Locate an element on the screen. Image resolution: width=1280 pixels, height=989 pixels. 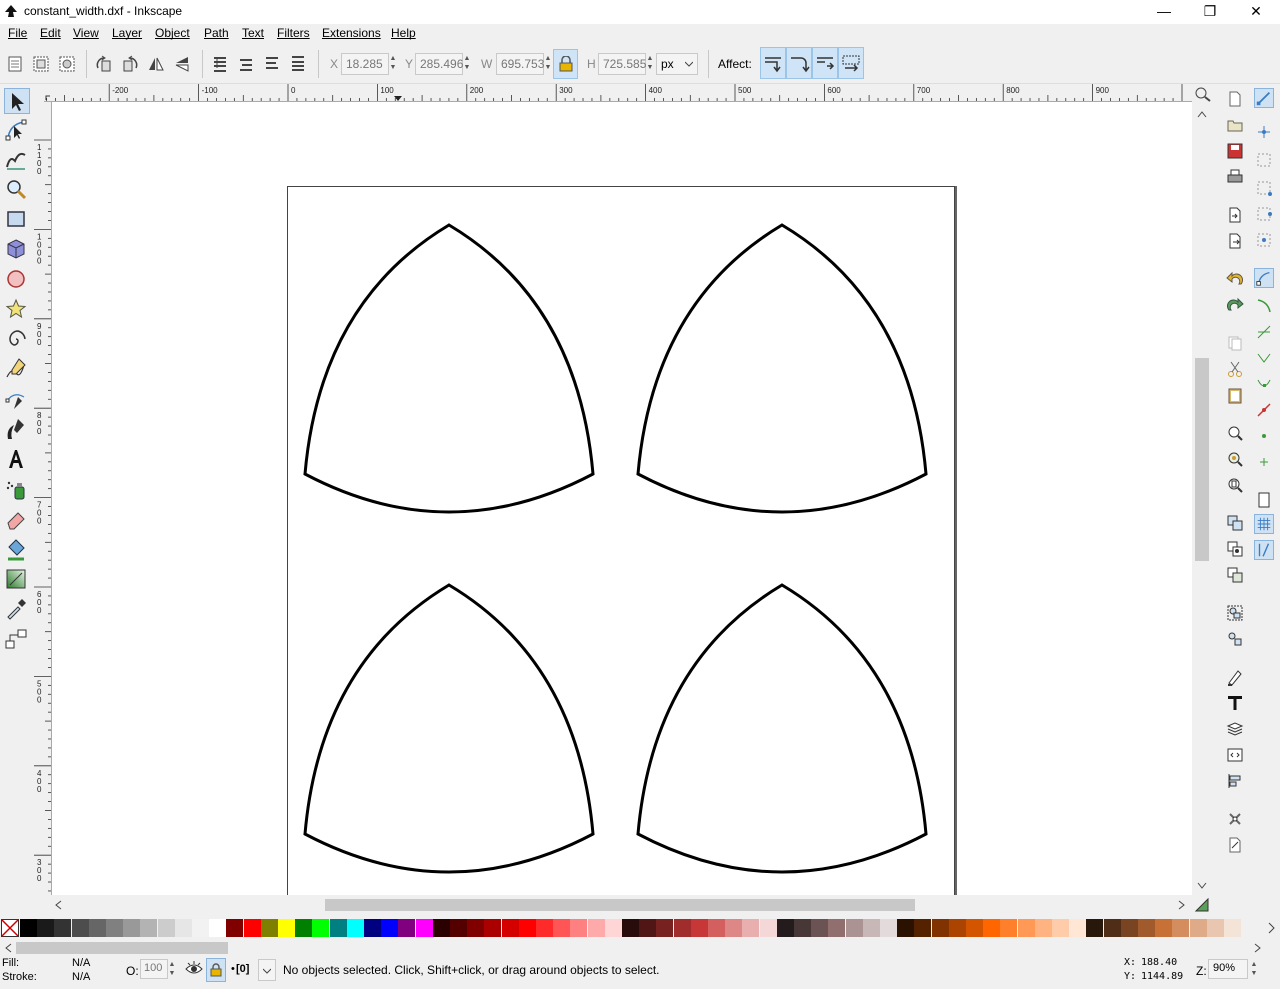
duplicate-icon is located at coordinates (1235, 523).